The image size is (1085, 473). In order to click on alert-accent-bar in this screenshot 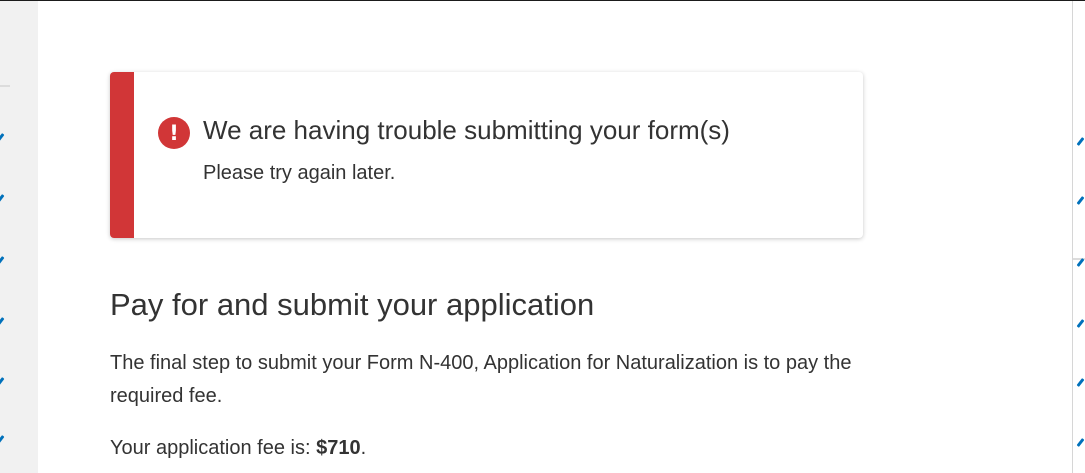, I will do `click(122, 155)`.